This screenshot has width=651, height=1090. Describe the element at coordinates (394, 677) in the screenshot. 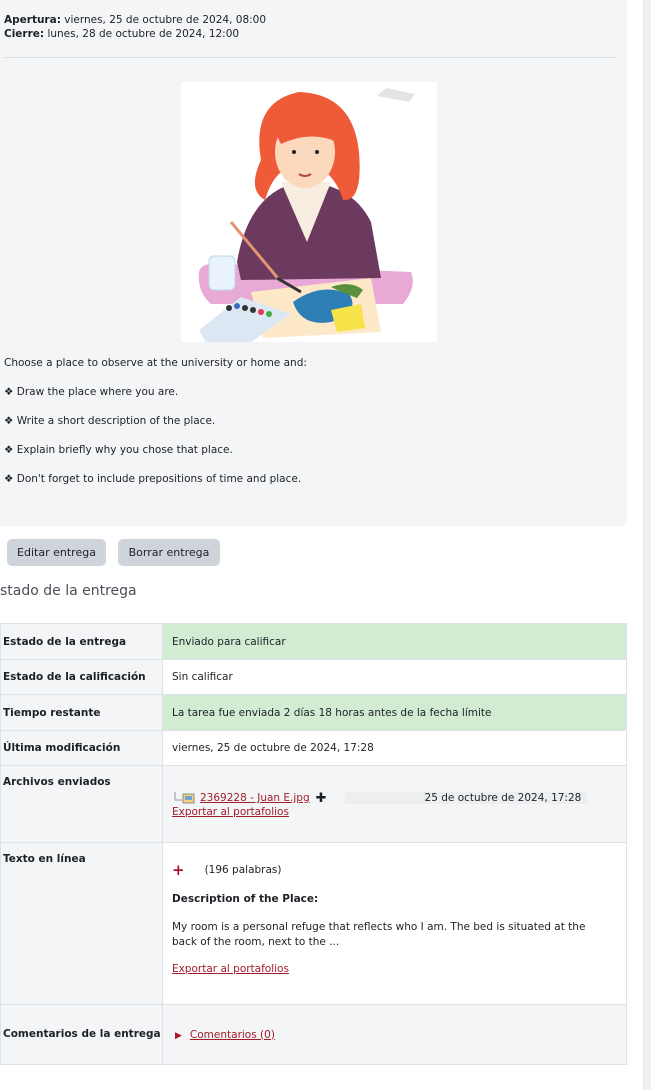

I see `grading-value: Sin calificar` at that location.